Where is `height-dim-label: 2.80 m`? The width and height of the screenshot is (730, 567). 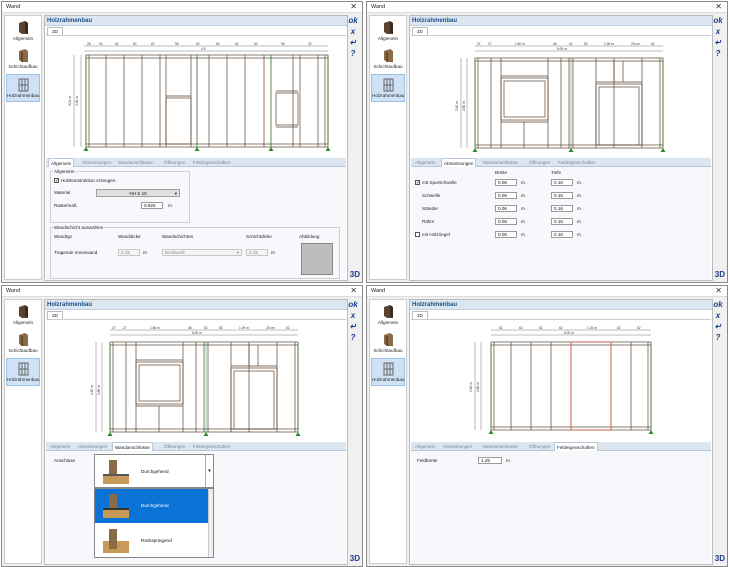
height-dim-label: 2.80 m is located at coordinates (99, 390).